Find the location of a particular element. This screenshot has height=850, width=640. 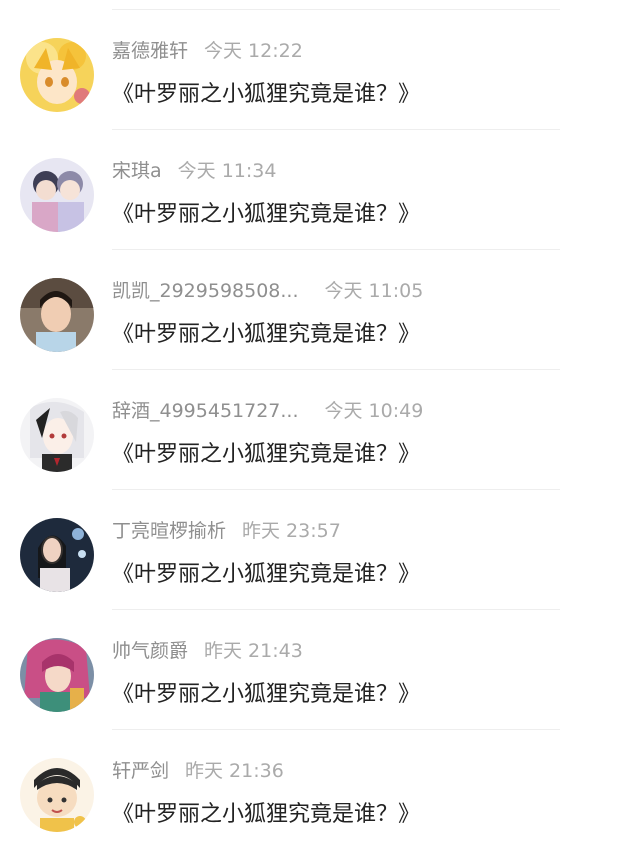

timestamp: 昨天 21:43 is located at coordinates (253, 651).